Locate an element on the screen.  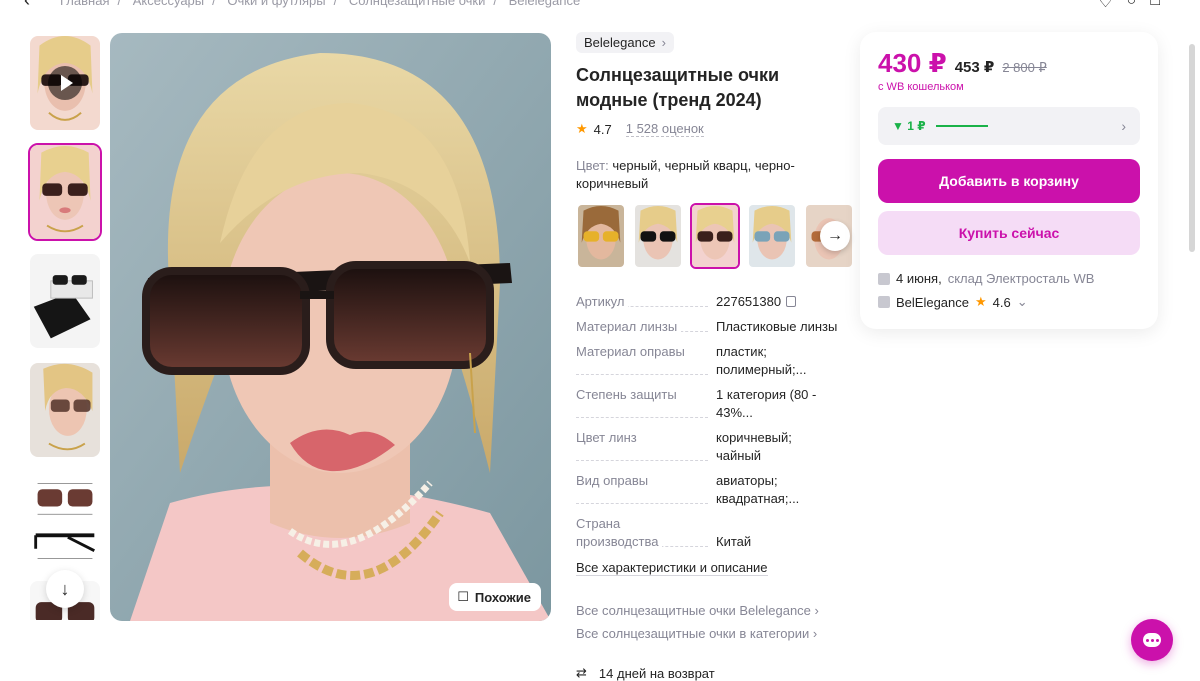
thumbnail-photo is located at coordinates (65, 192).